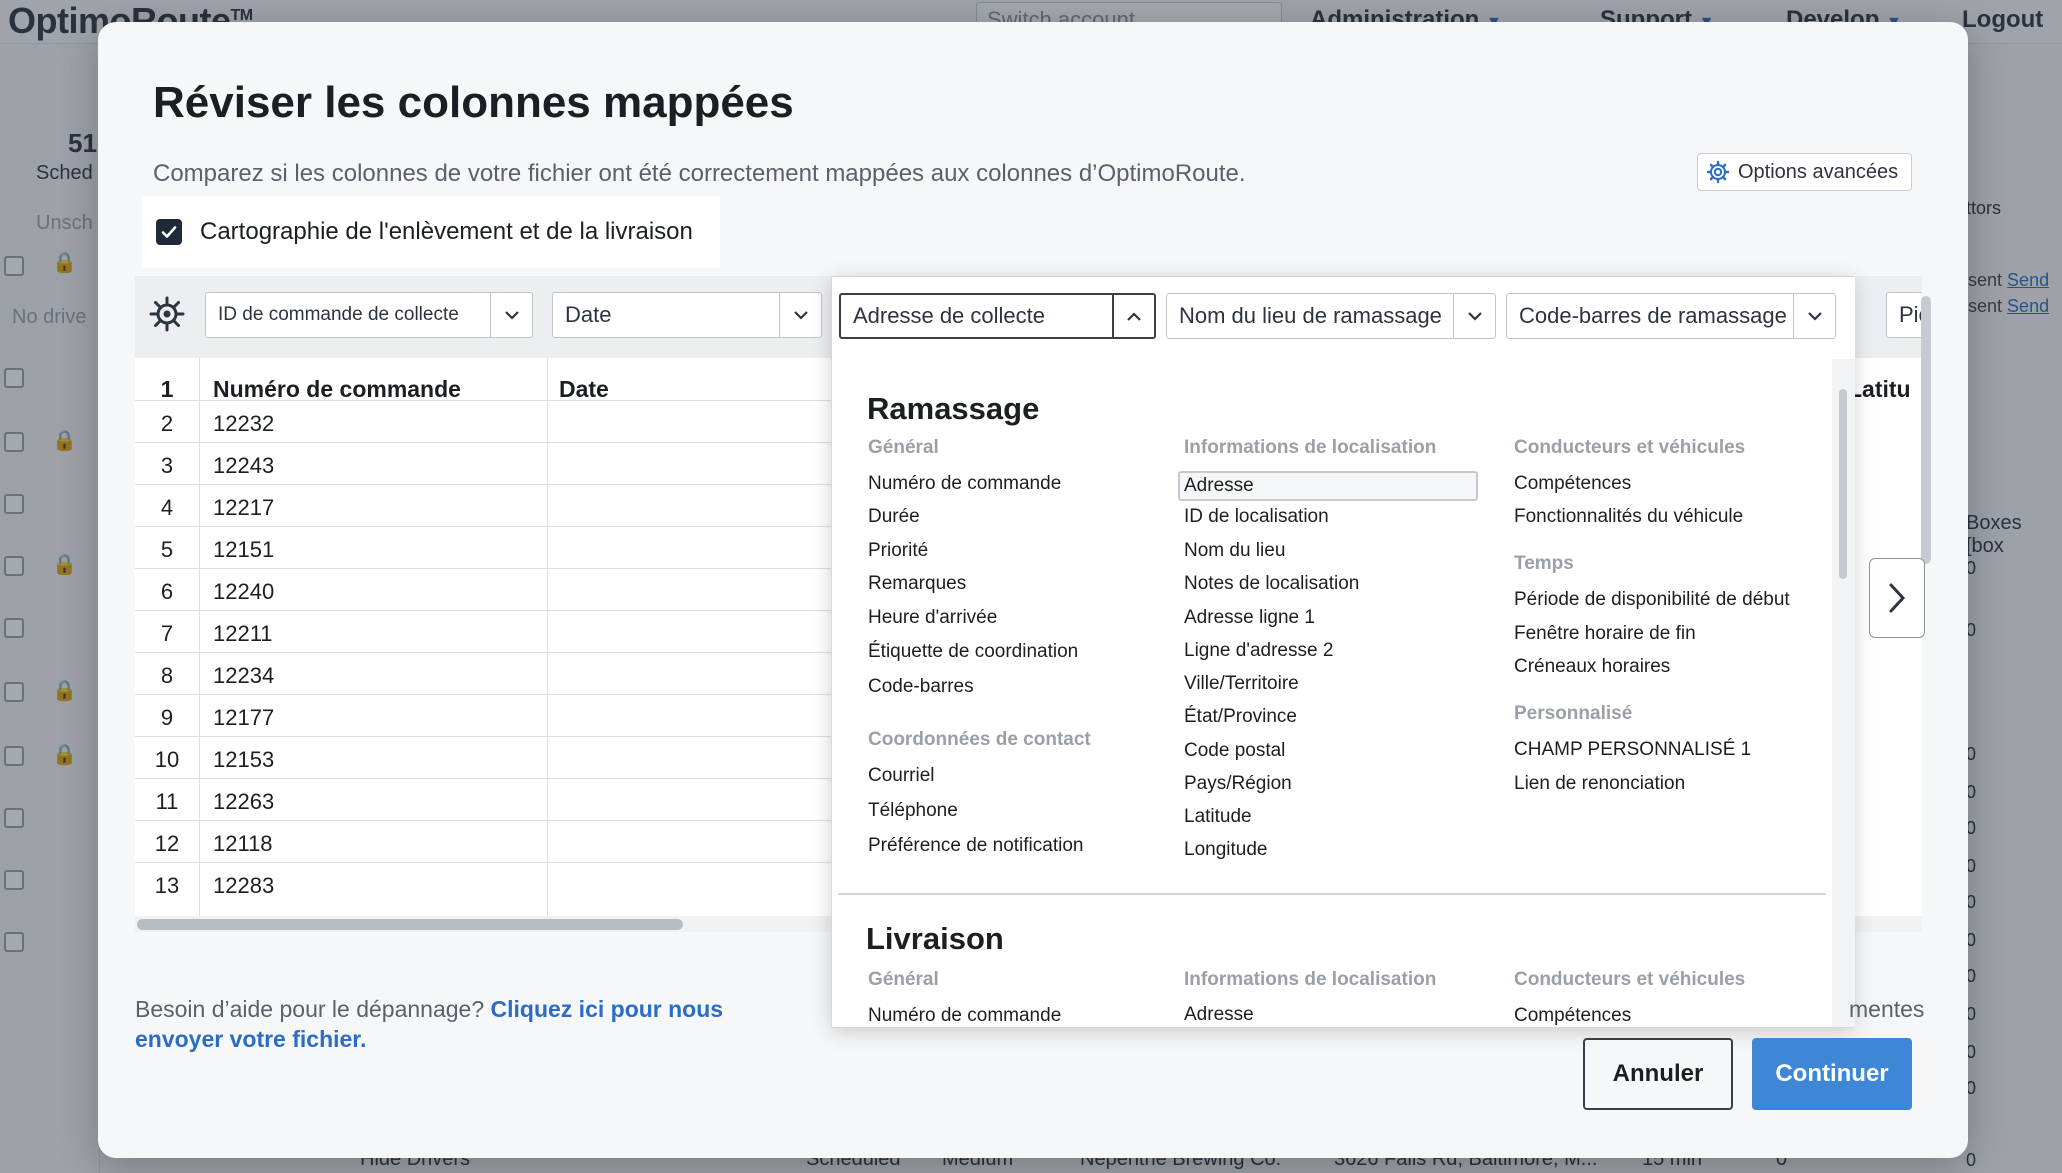 Image resolution: width=2062 pixels, height=1173 pixels. Describe the element at coordinates (485, 883) in the screenshot. I see `table-row: 13 12283` at that location.